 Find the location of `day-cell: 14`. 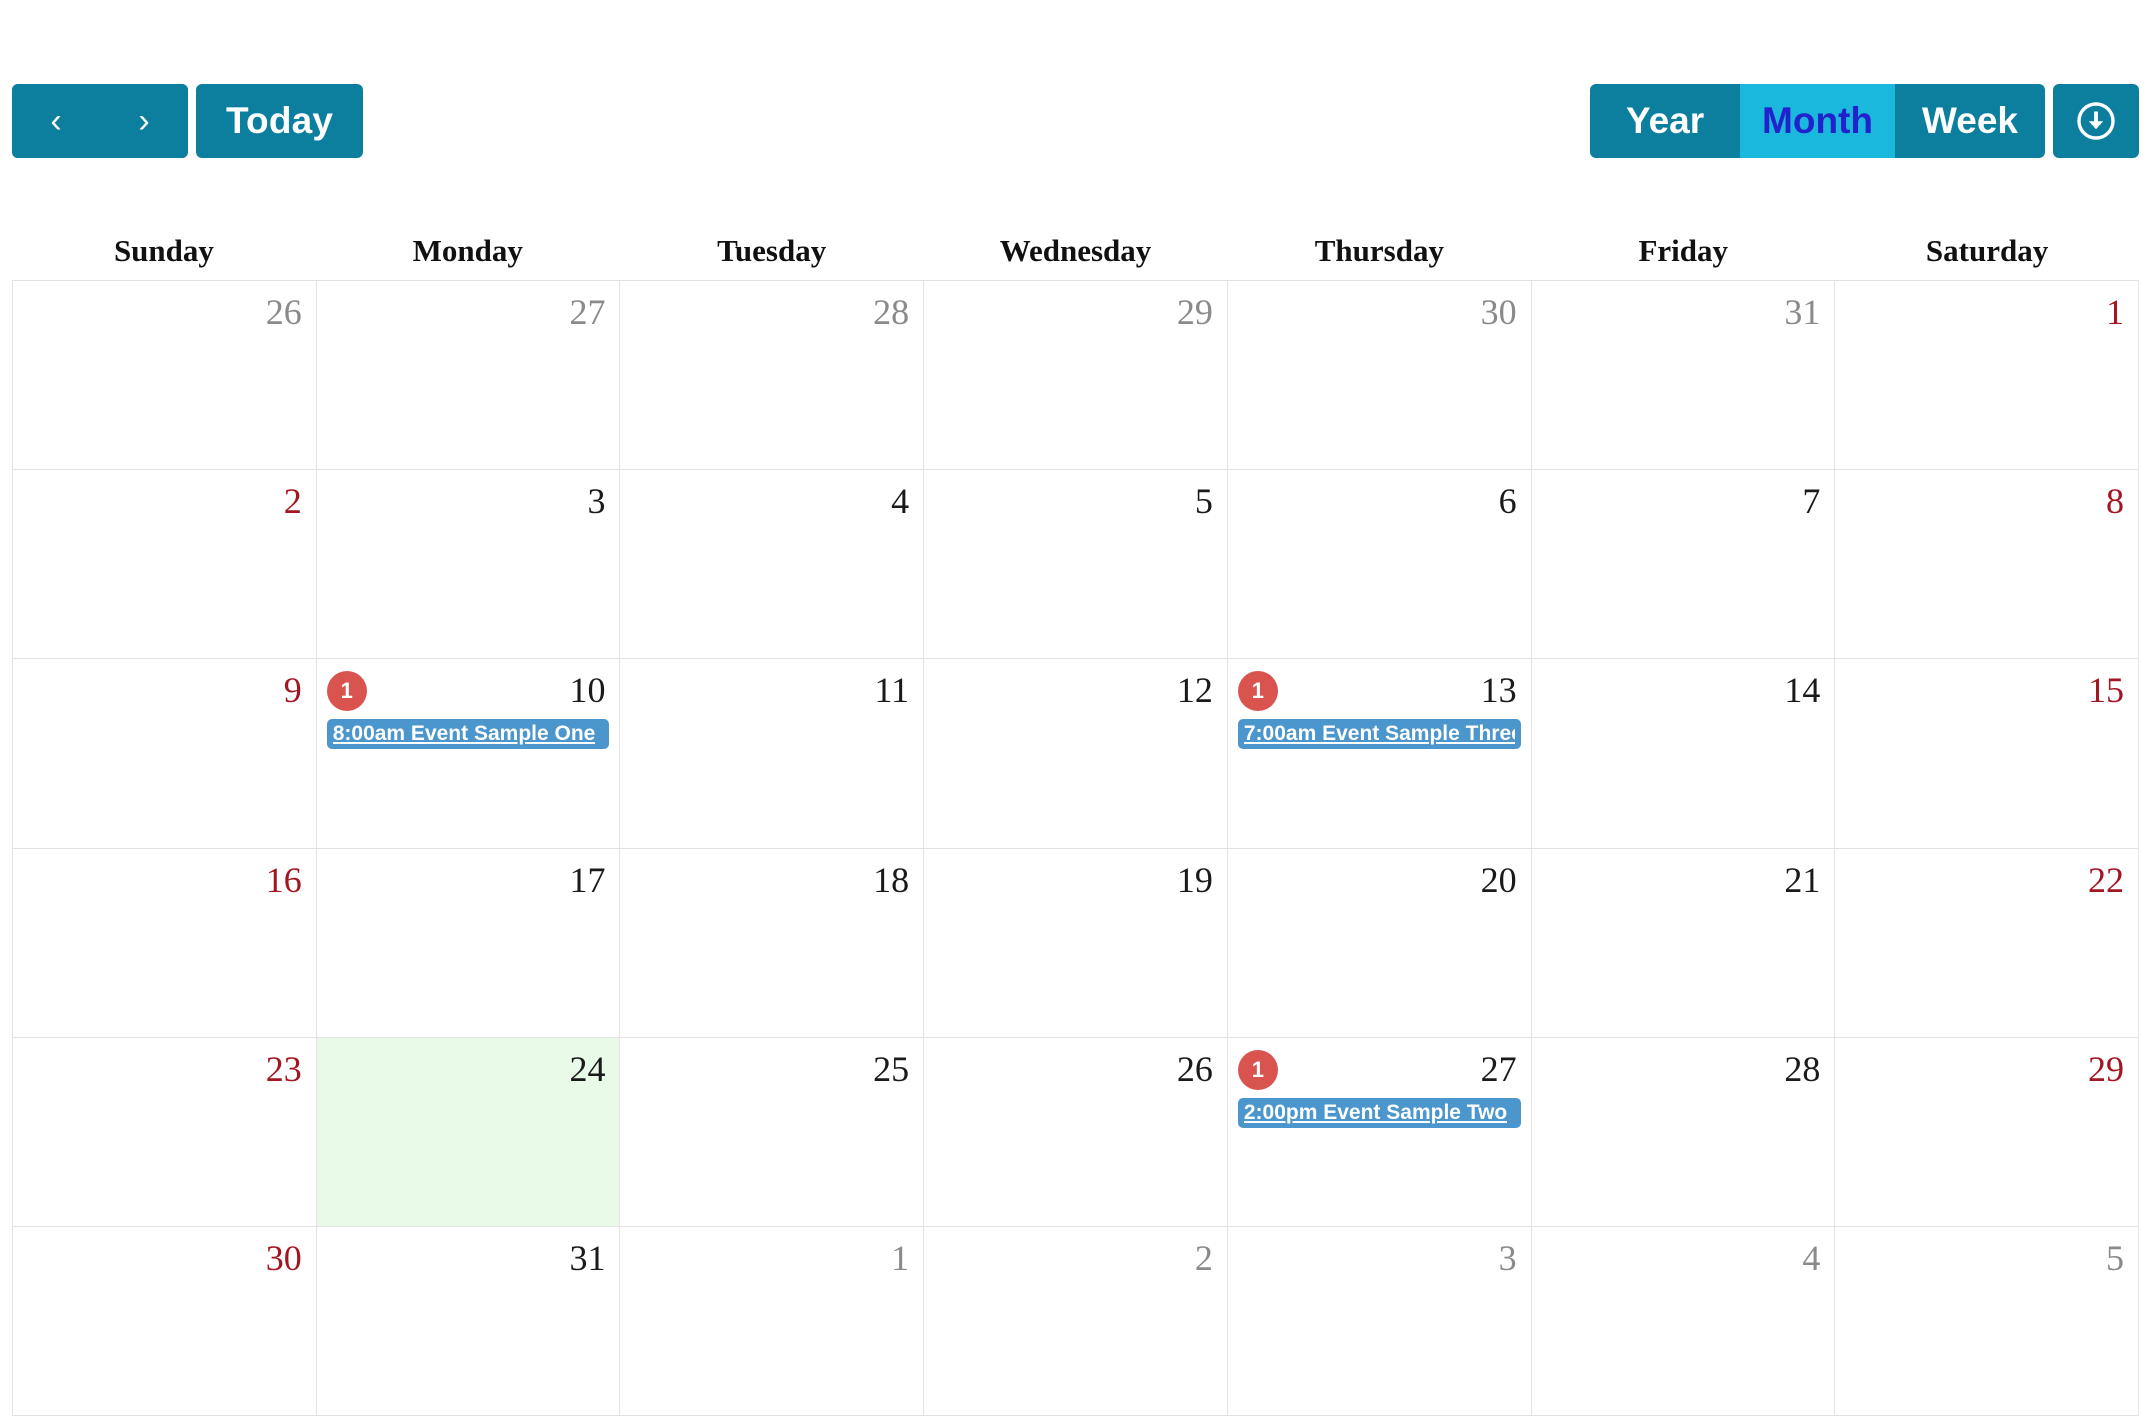

day-cell: 14 is located at coordinates (1683, 754).